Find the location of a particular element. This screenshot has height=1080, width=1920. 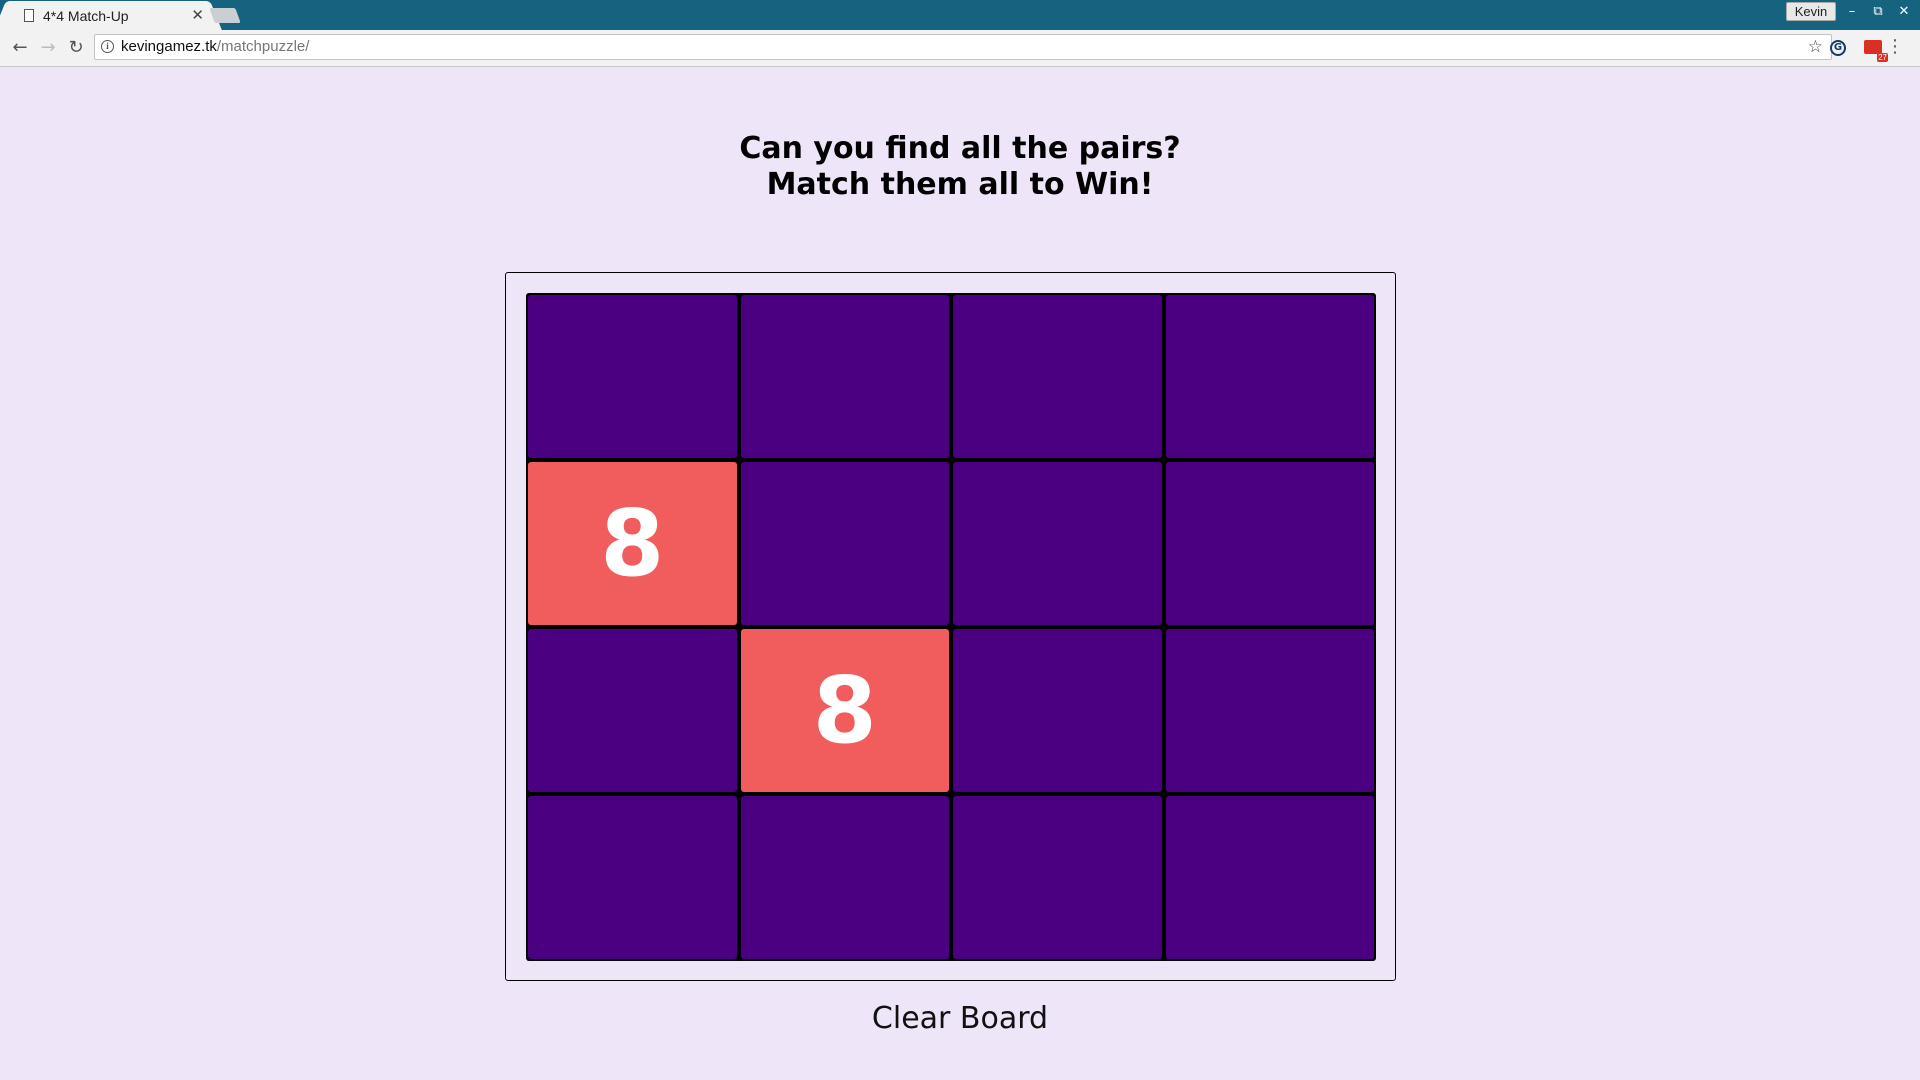

clear-board-button: Clear Board is located at coordinates (960, 1018).